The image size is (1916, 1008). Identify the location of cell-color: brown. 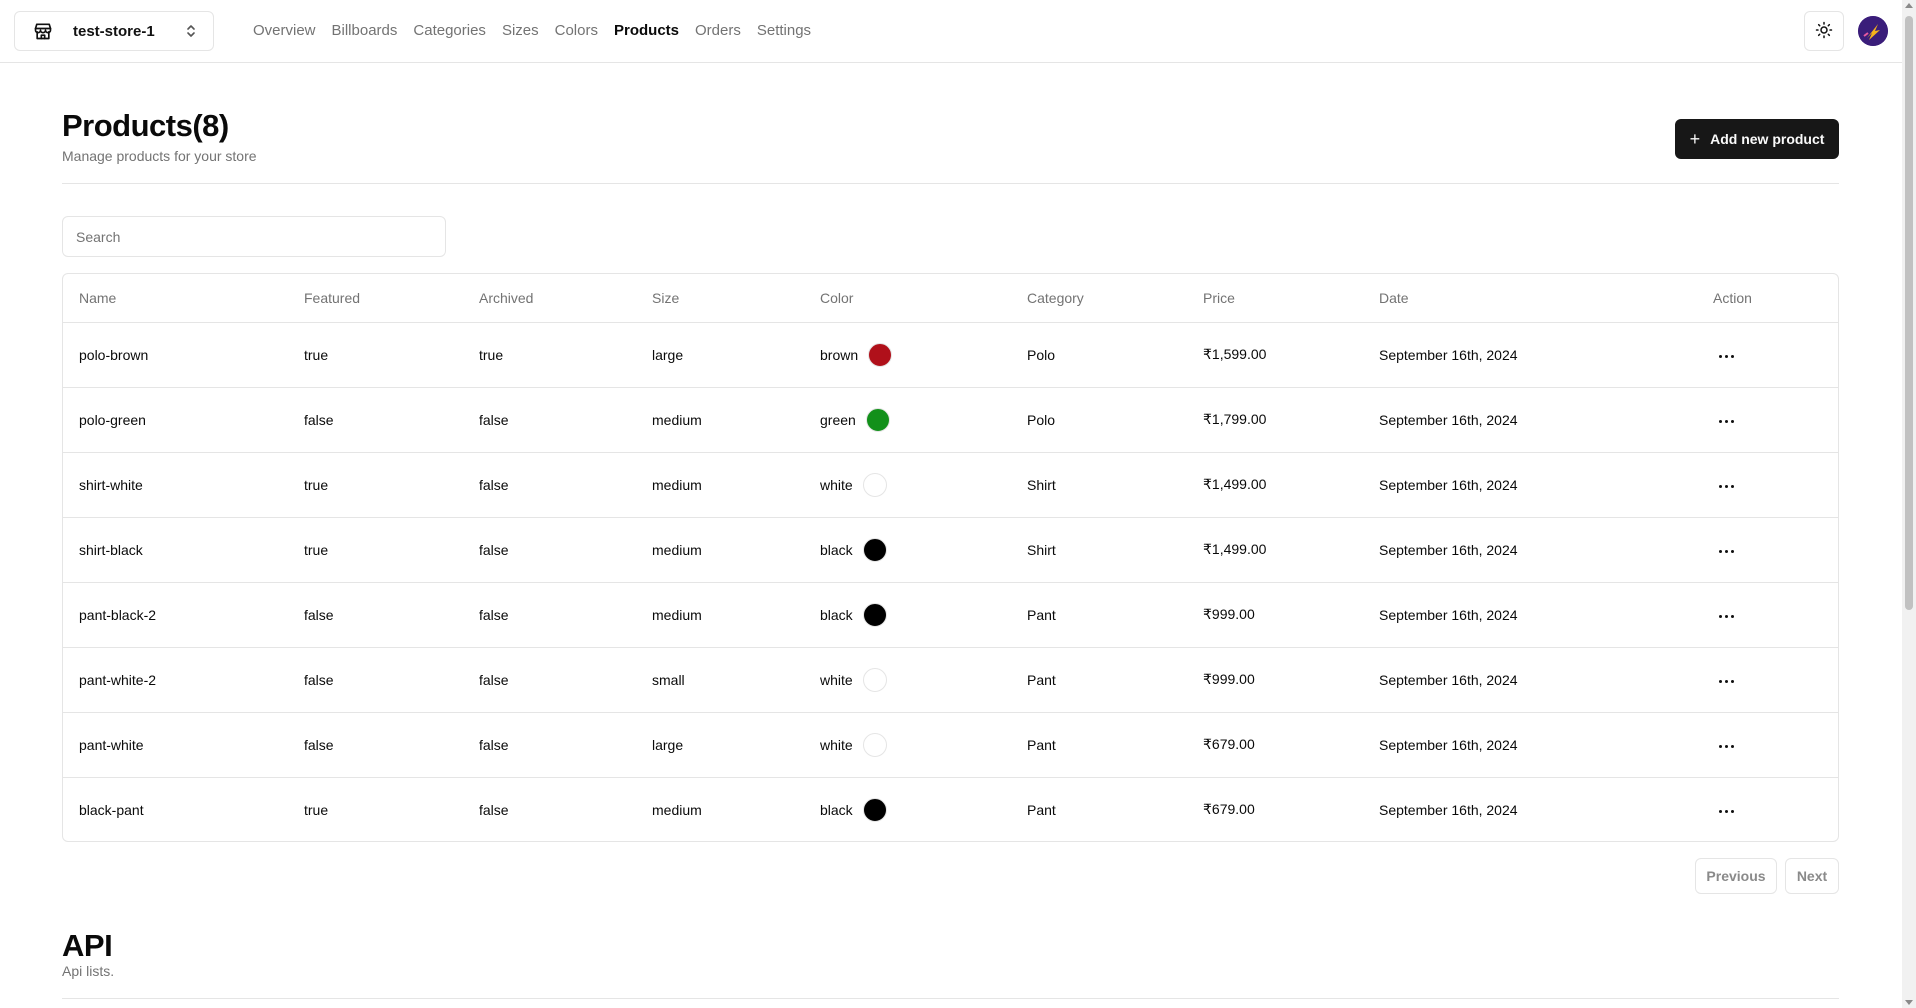
(907, 355).